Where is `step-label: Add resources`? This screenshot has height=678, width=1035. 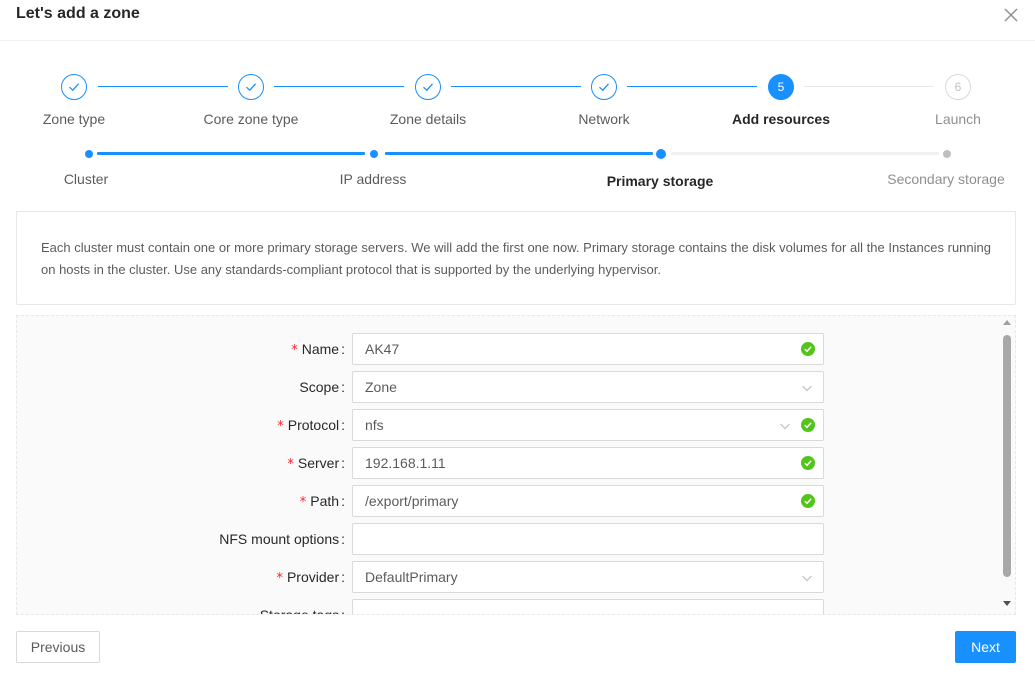 step-label: Add resources is located at coordinates (781, 119).